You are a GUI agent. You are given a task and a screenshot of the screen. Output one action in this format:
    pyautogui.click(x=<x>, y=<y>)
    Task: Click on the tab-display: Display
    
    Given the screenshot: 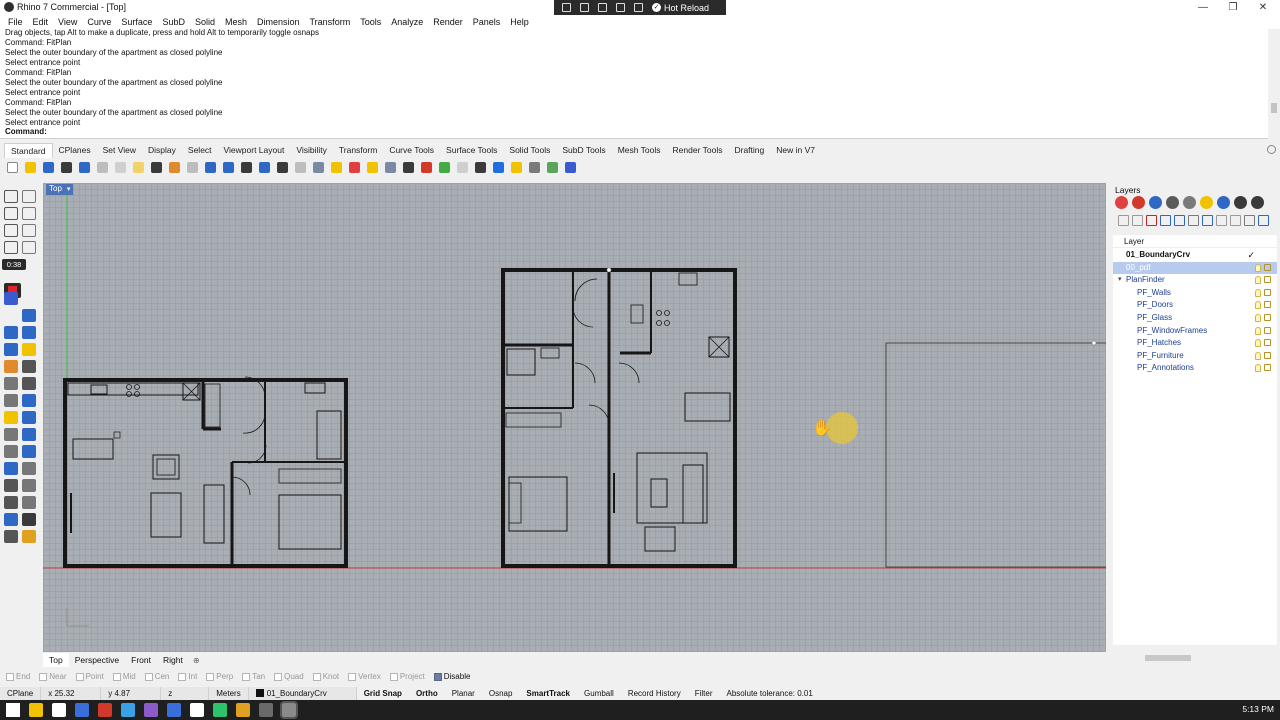 What is the action you would take?
    pyautogui.click(x=162, y=150)
    